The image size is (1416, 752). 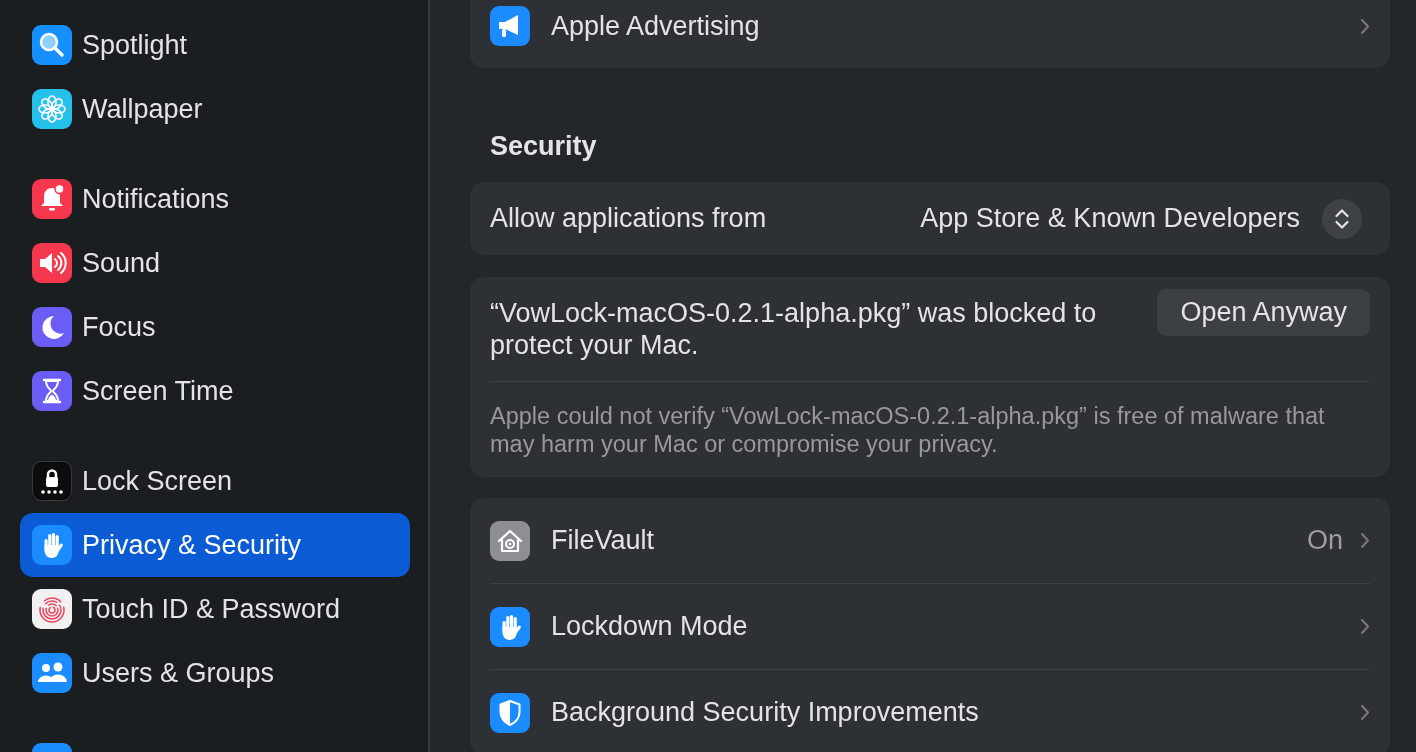 What do you see at coordinates (794, 329) in the screenshot?
I see `blocked-message: “VowLock-macOS-0.2.1-alpha.pkg” was blocked to protect your Mac.` at bounding box center [794, 329].